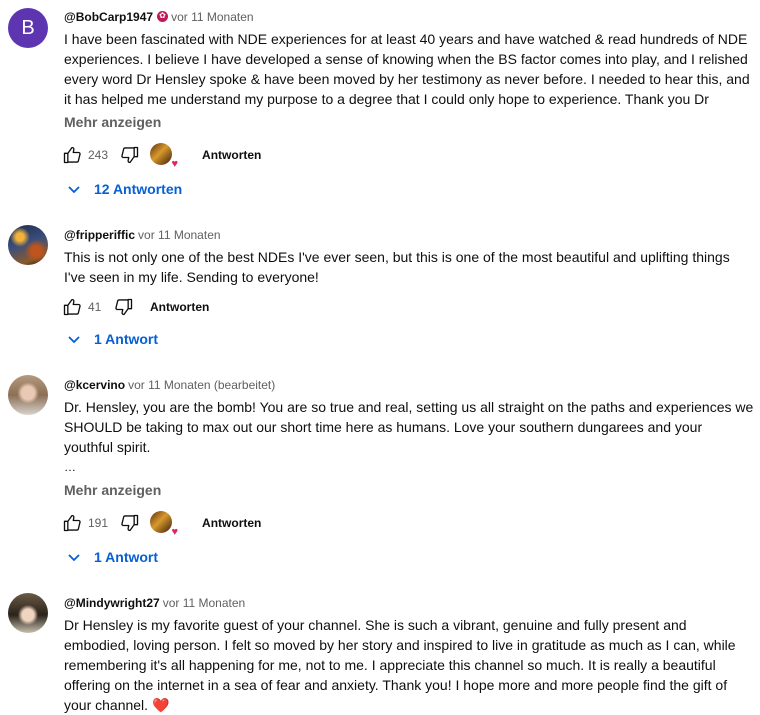  Describe the element at coordinates (95, 307) in the screenshot. I see `like-count: 41` at that location.